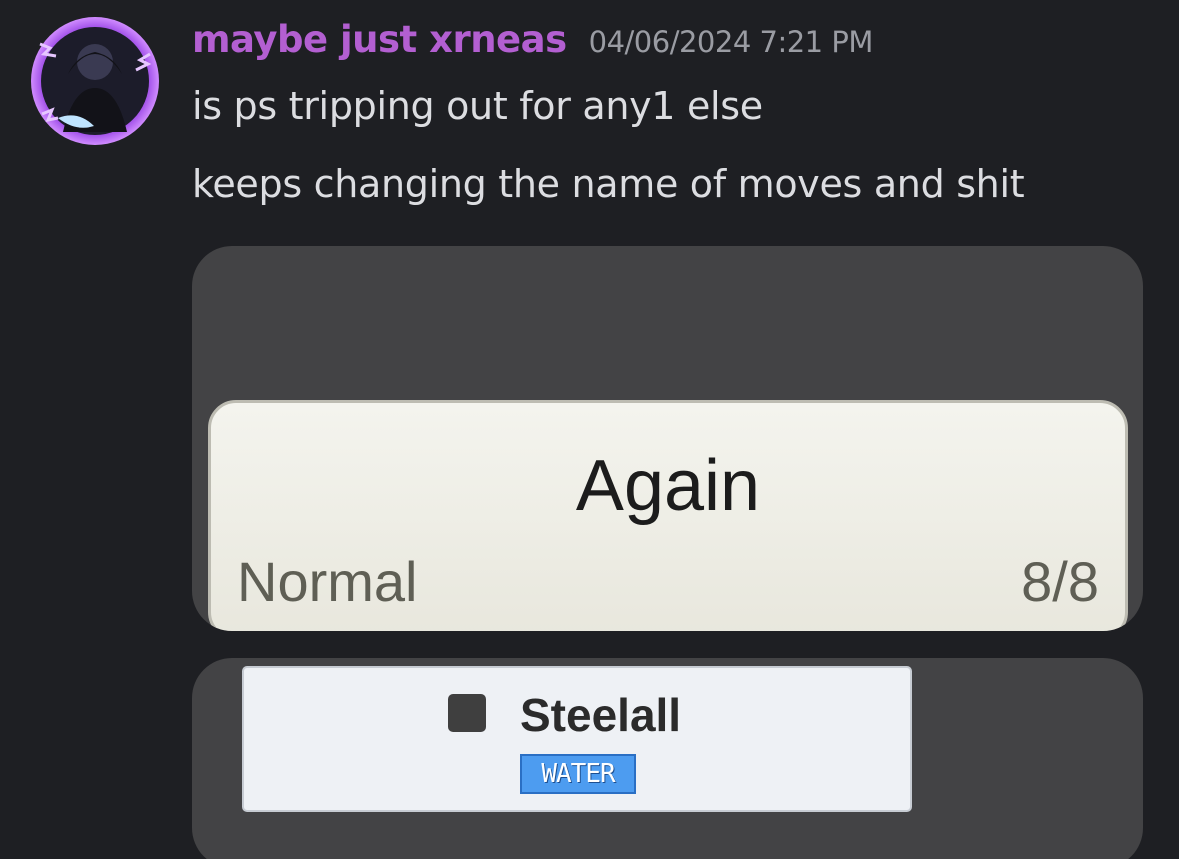 The width and height of the screenshot is (1179, 859). Describe the element at coordinates (731, 42) in the screenshot. I see `timestamp: 04/06/2024 7:21 PM` at that location.